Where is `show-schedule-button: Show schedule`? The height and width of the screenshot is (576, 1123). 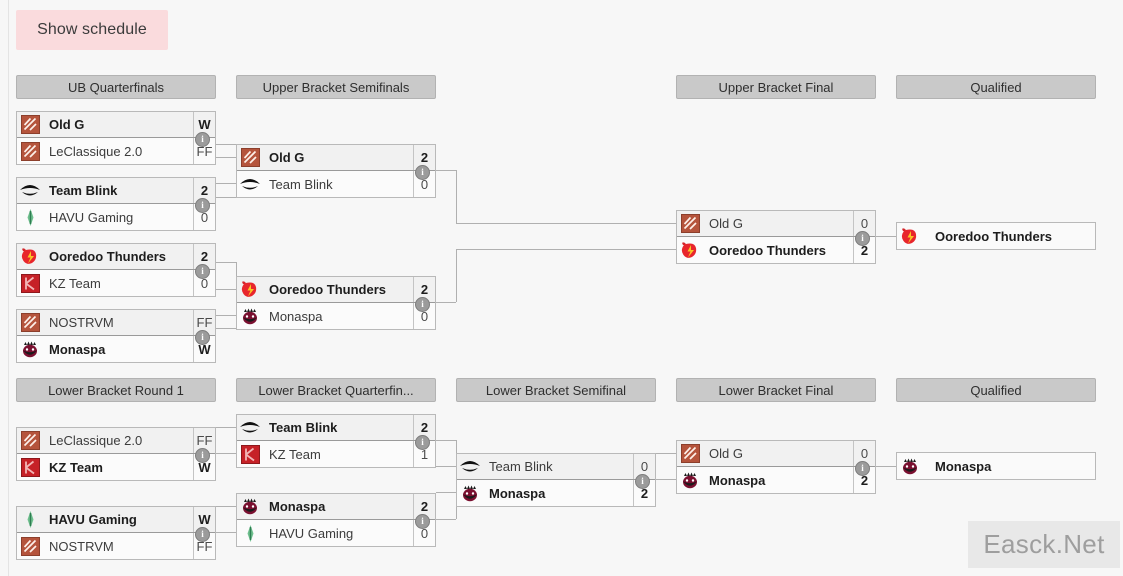
show-schedule-button: Show schedule is located at coordinates (92, 30).